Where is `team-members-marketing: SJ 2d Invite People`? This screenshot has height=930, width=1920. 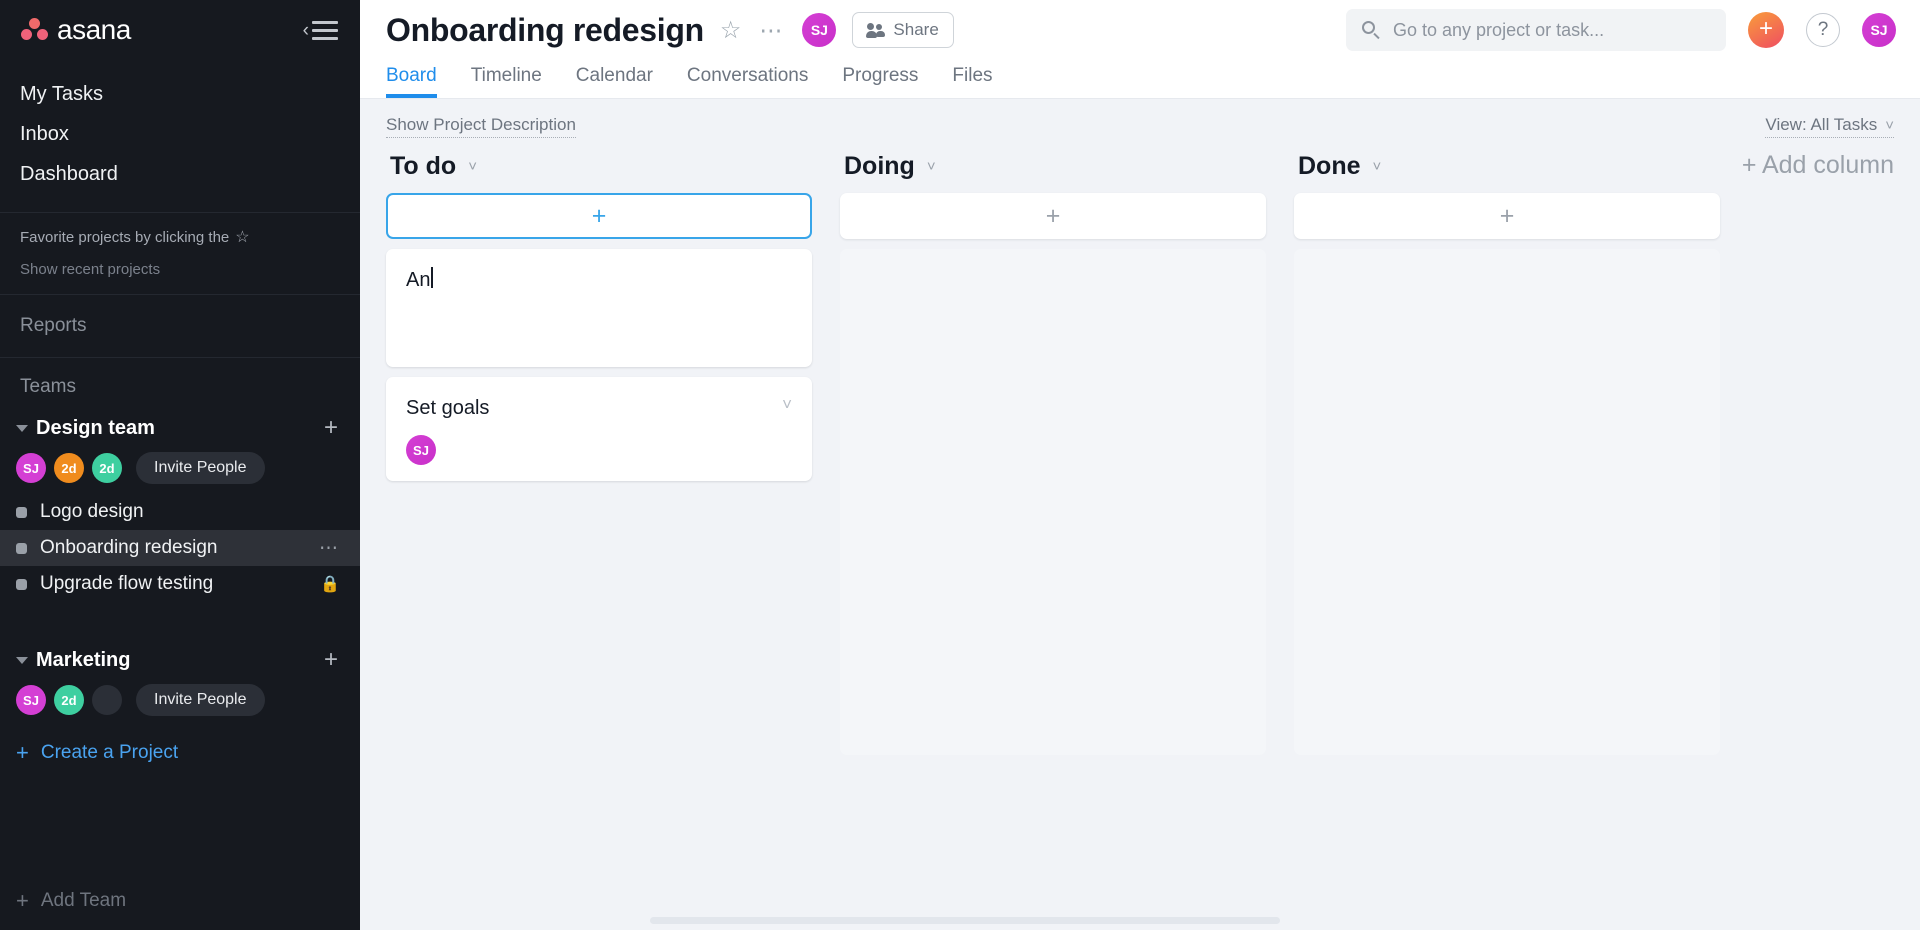 team-members-marketing: SJ 2d Invite People is located at coordinates (180, 701).